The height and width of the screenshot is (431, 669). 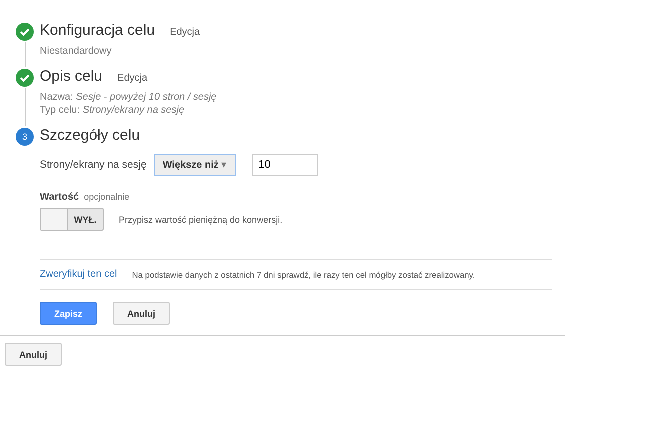 I want to click on step-detail: Niestandardowy, so click(x=76, y=51).